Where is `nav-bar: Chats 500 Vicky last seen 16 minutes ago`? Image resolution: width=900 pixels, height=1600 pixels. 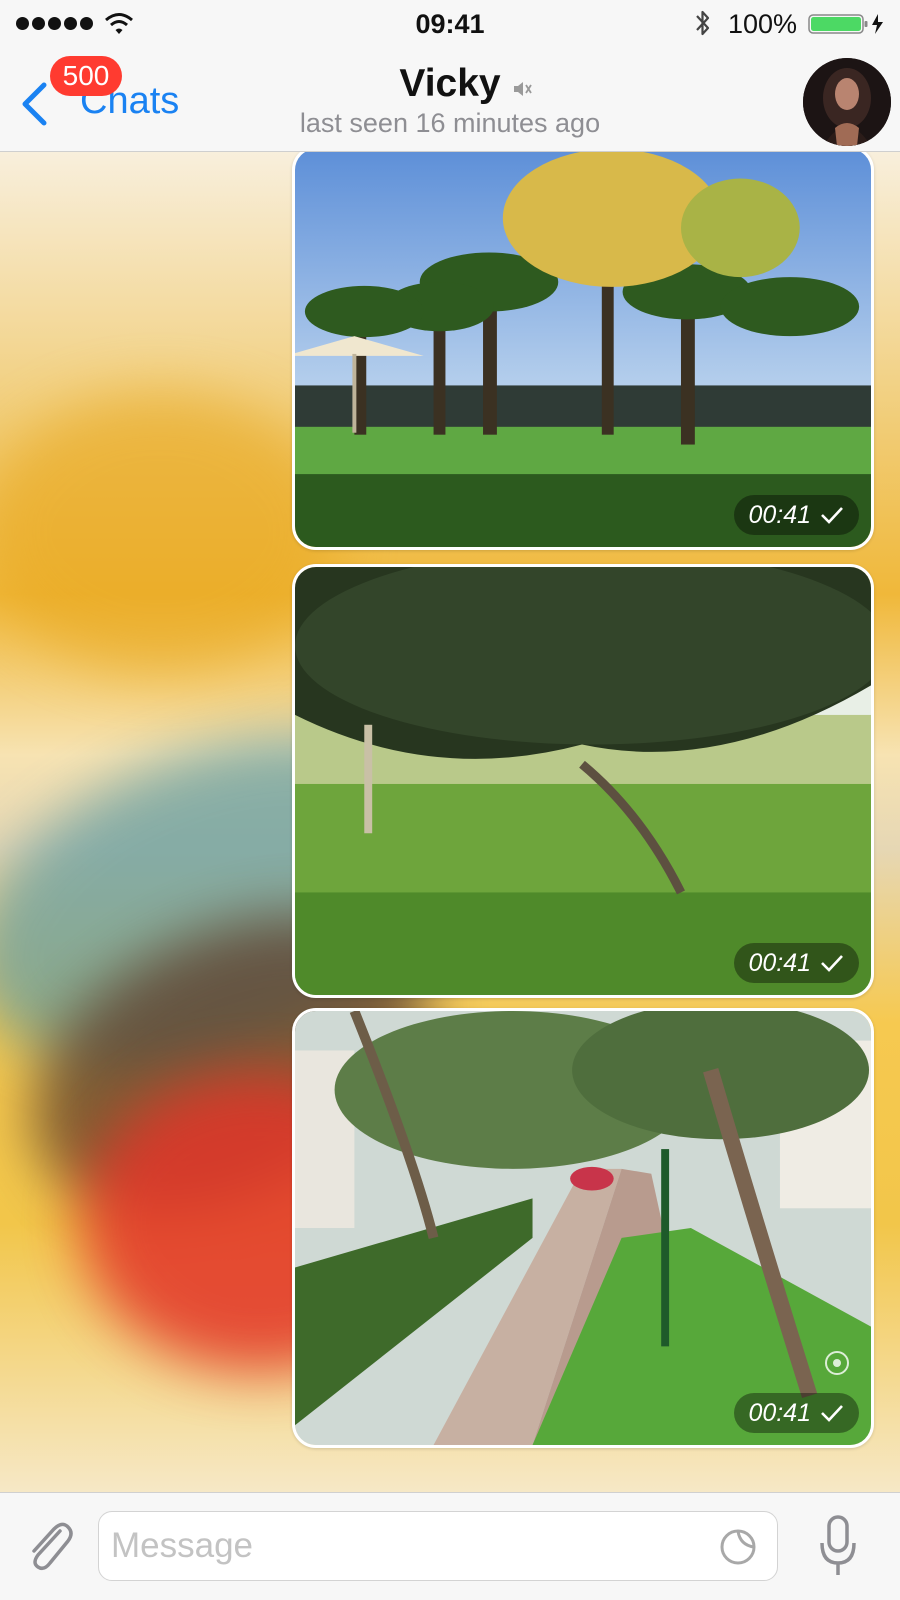
nav-bar: Chats 500 Vicky last seen 16 minutes ago is located at coordinates (450, 100).